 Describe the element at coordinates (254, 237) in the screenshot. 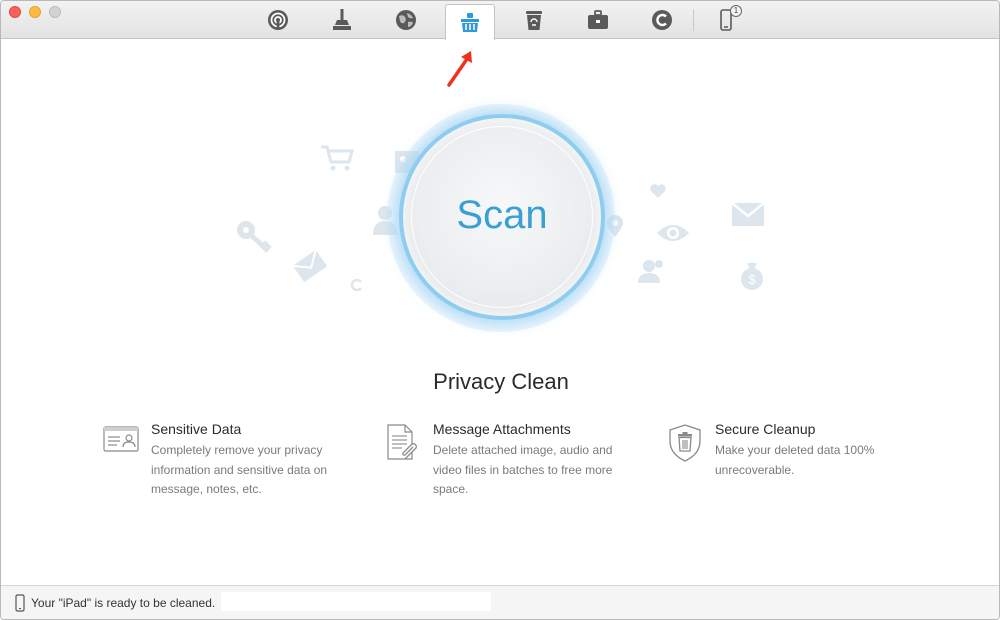

I see `key-icon` at that location.